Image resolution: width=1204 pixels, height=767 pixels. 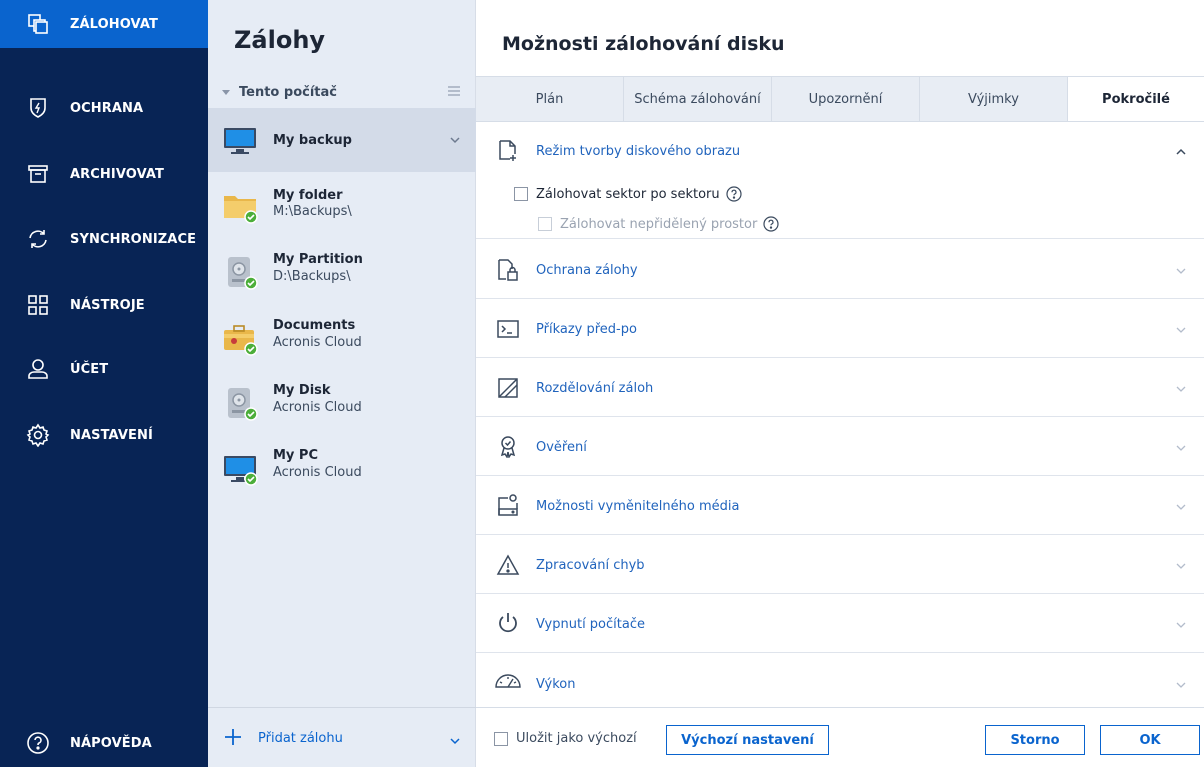 I want to click on backup-icon, so click(x=38, y=24).